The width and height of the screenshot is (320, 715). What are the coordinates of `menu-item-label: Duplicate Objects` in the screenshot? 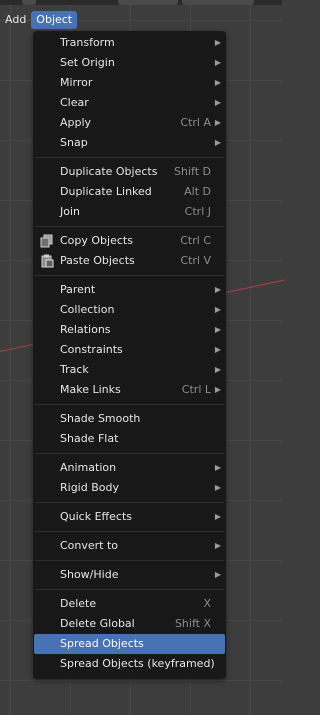 It's located at (109, 171).